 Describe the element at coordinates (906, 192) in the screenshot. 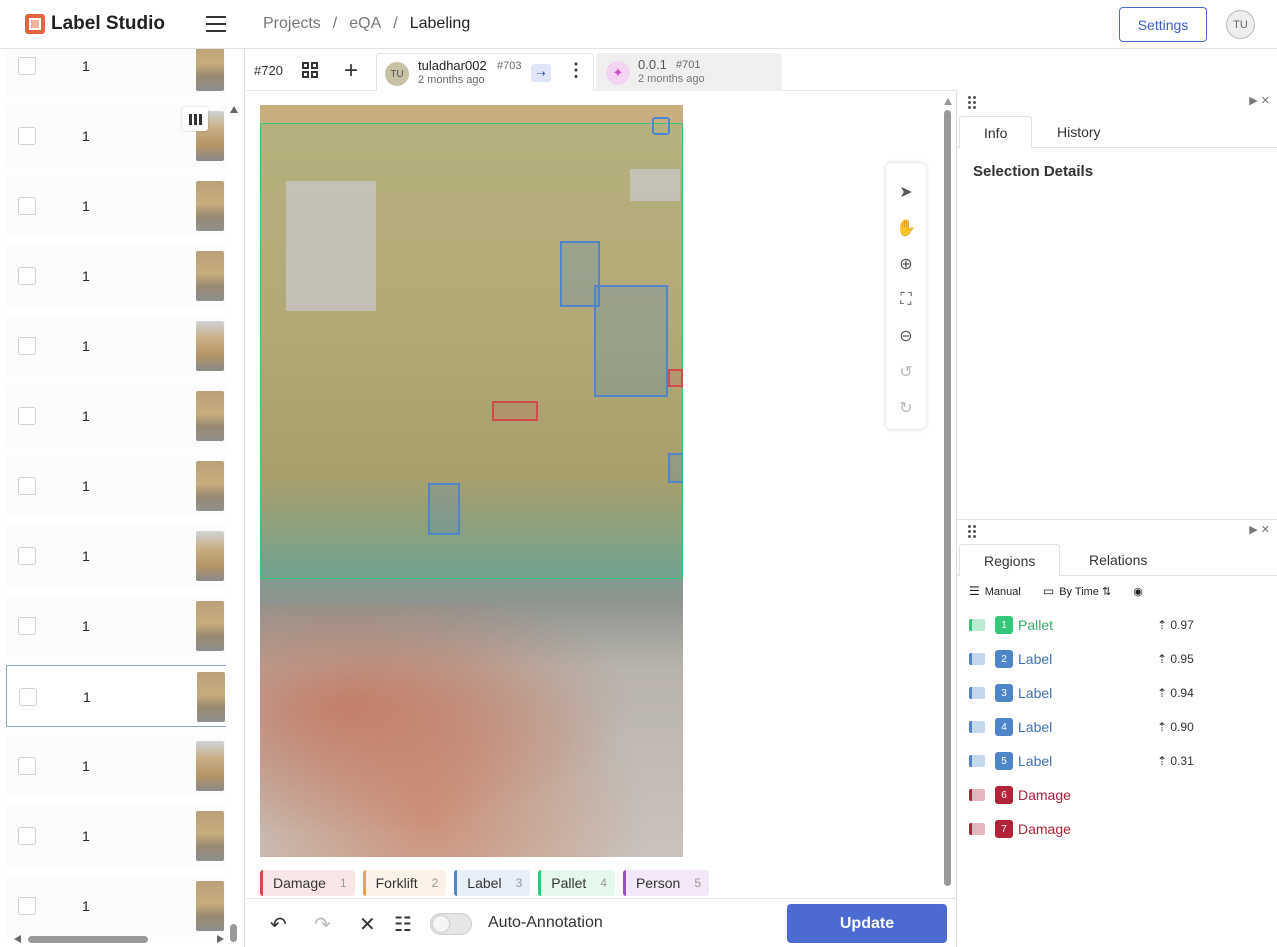

I see `pointer-tool-icon: ➤` at that location.